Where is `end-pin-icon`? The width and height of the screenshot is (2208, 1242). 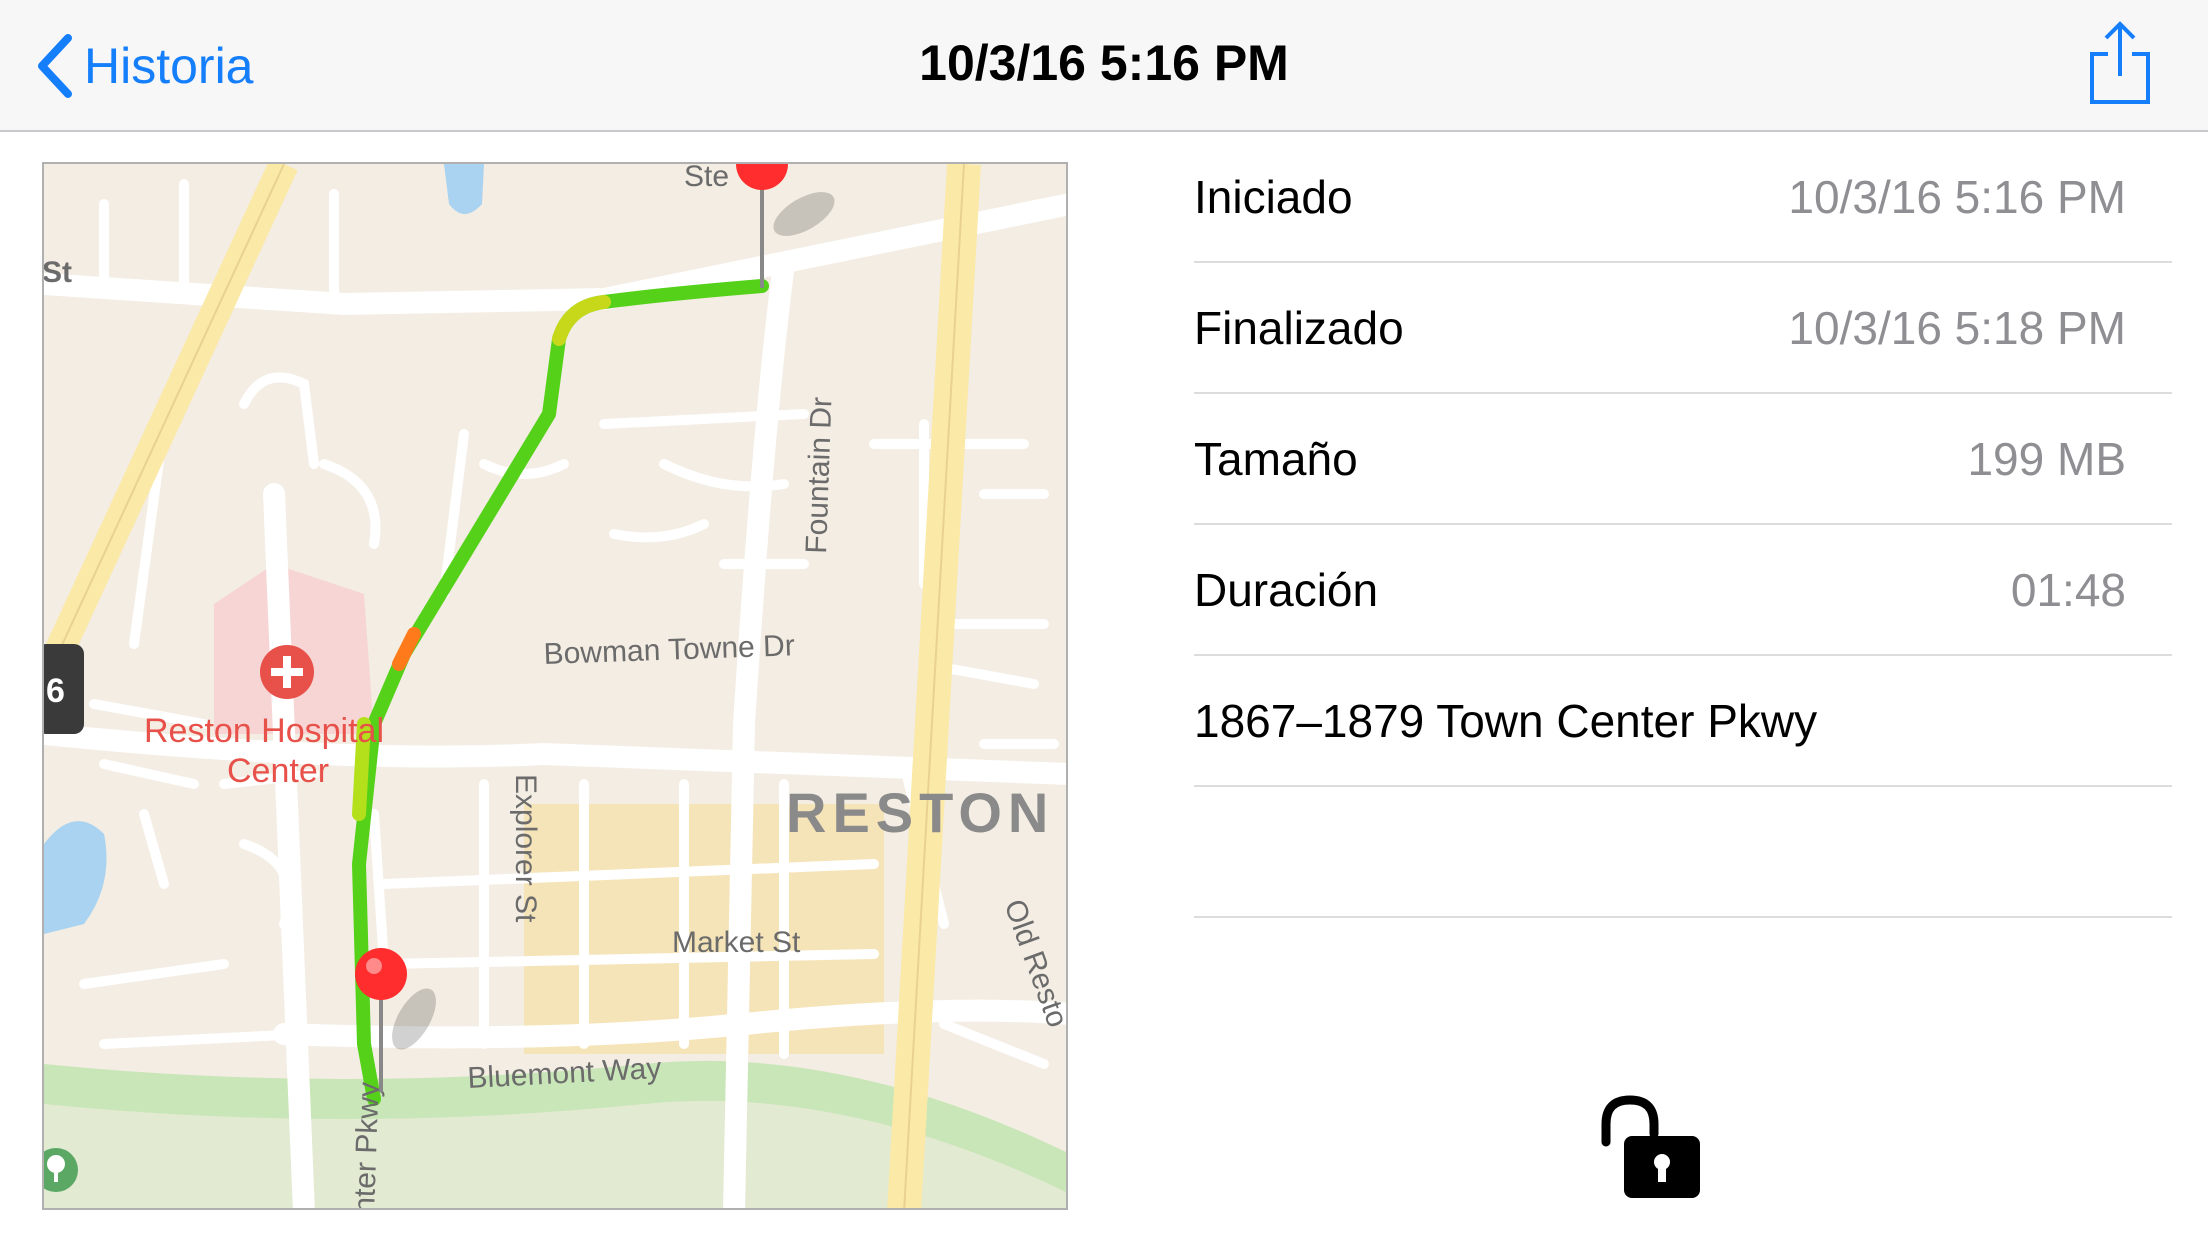 end-pin-icon is located at coordinates (381, 974).